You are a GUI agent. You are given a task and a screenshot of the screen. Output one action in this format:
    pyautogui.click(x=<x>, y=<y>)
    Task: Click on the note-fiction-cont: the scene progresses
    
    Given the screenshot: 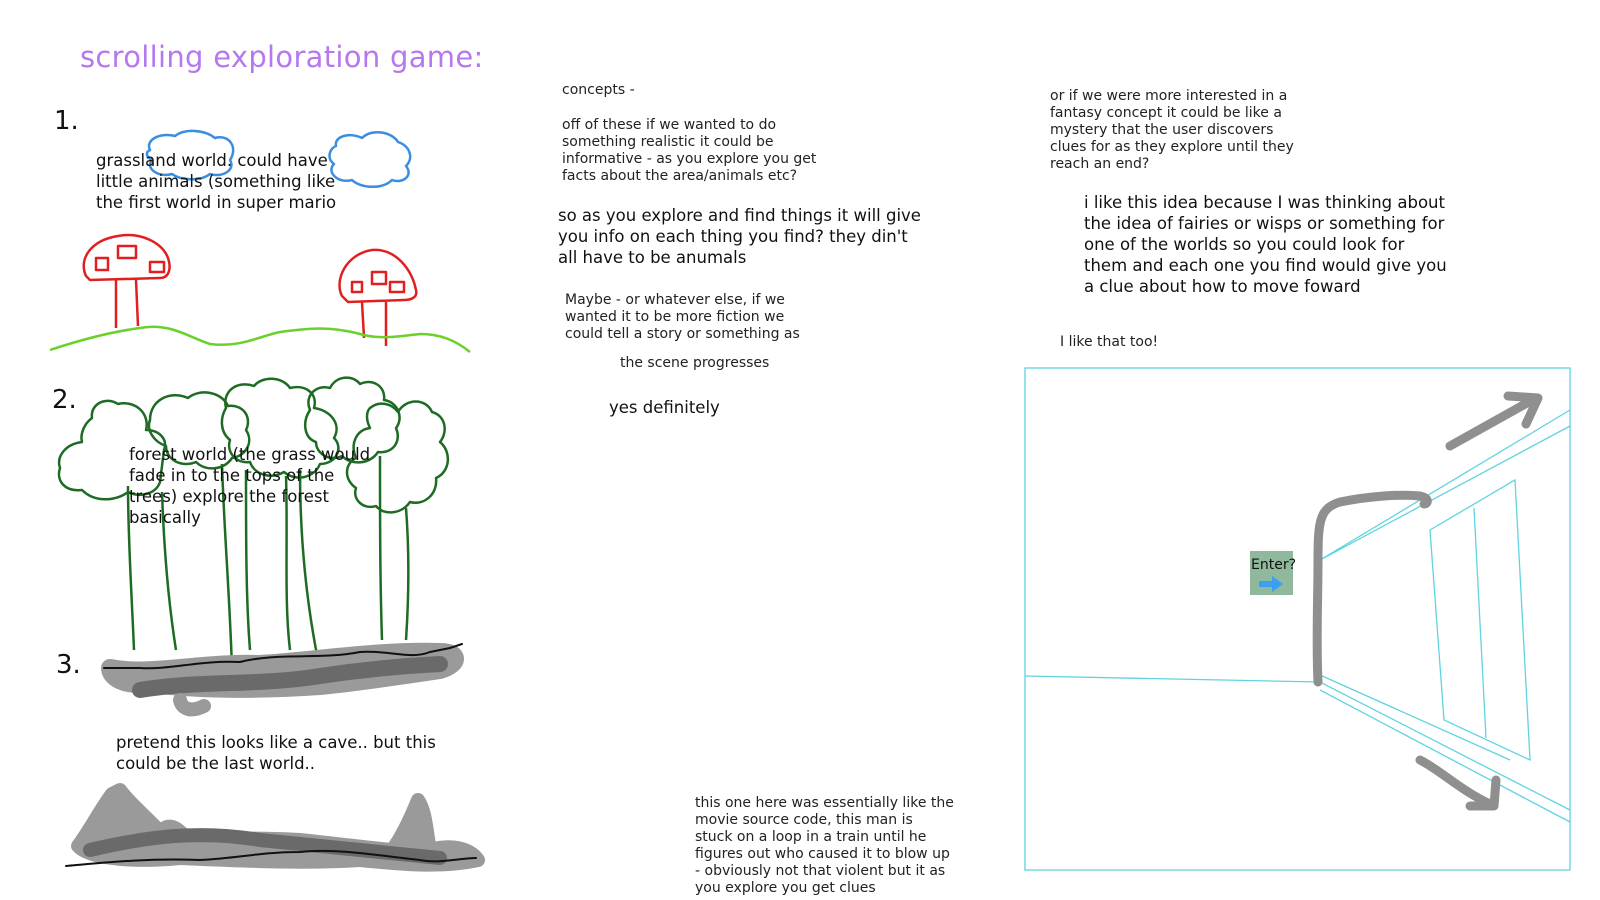 What is the action you would take?
    pyautogui.click(x=695, y=363)
    